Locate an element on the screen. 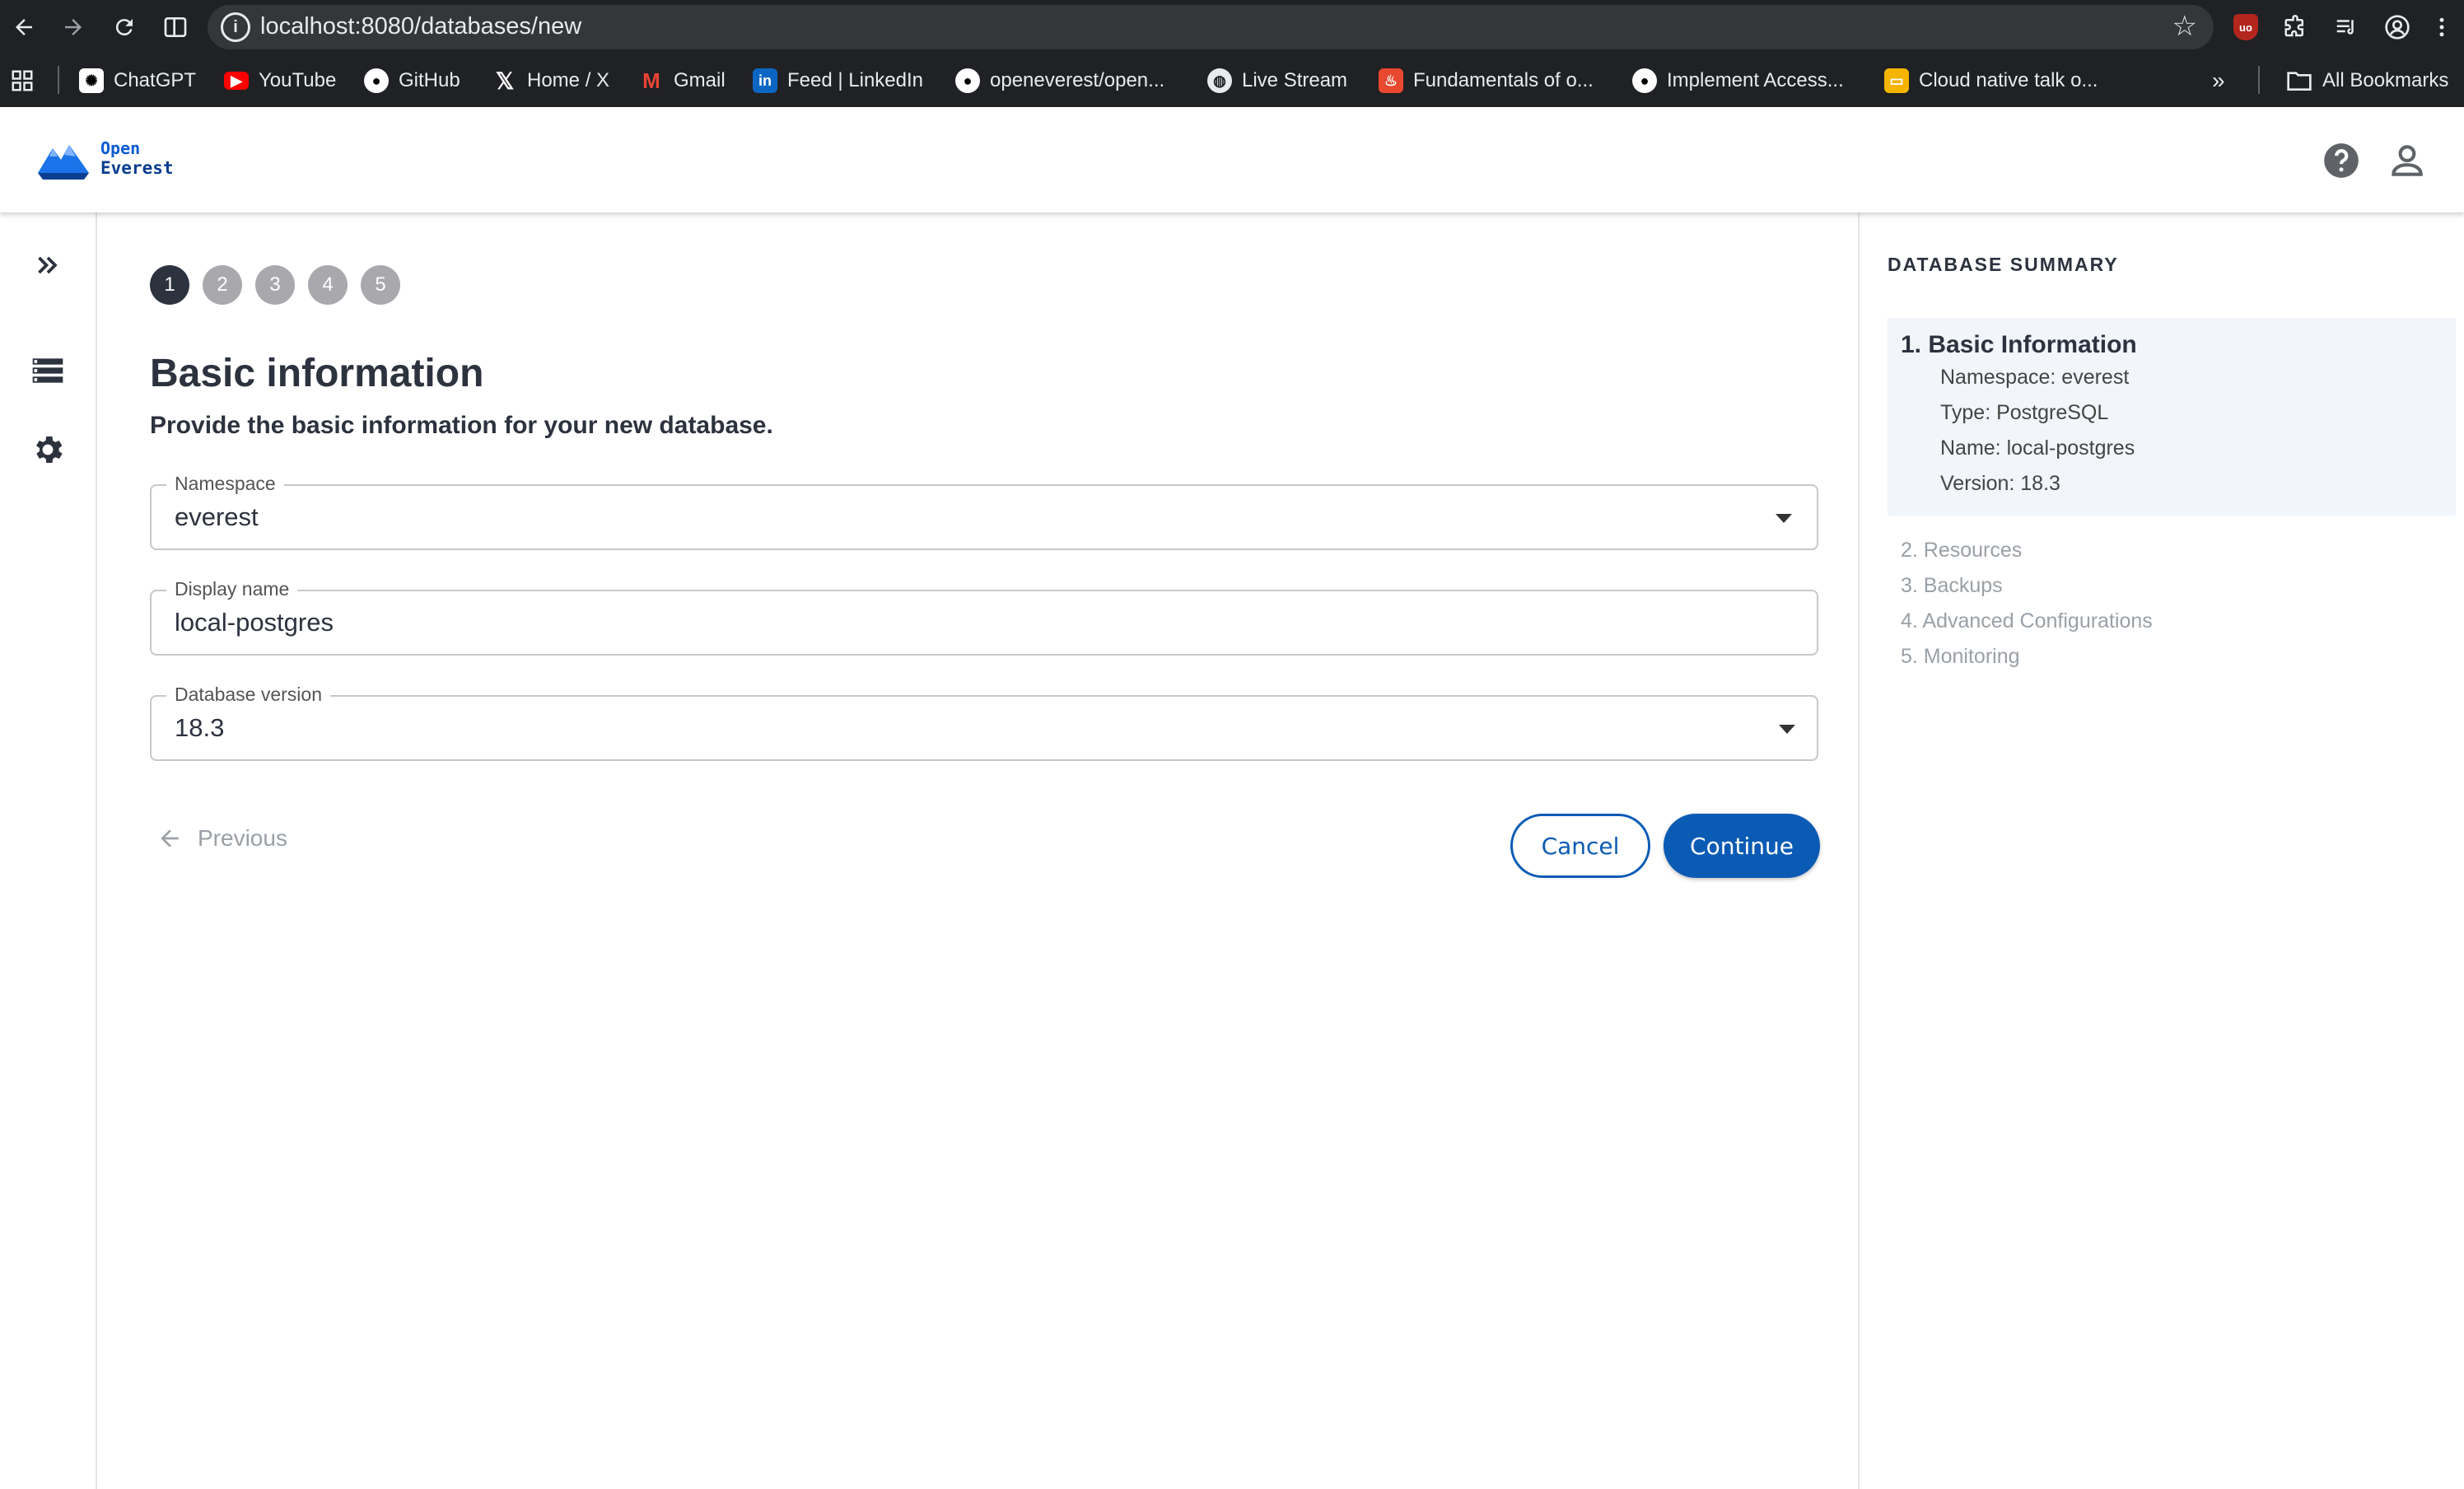 The width and height of the screenshot is (2464, 1489). url-text: localhost:8080/databases/new is located at coordinates (420, 26).